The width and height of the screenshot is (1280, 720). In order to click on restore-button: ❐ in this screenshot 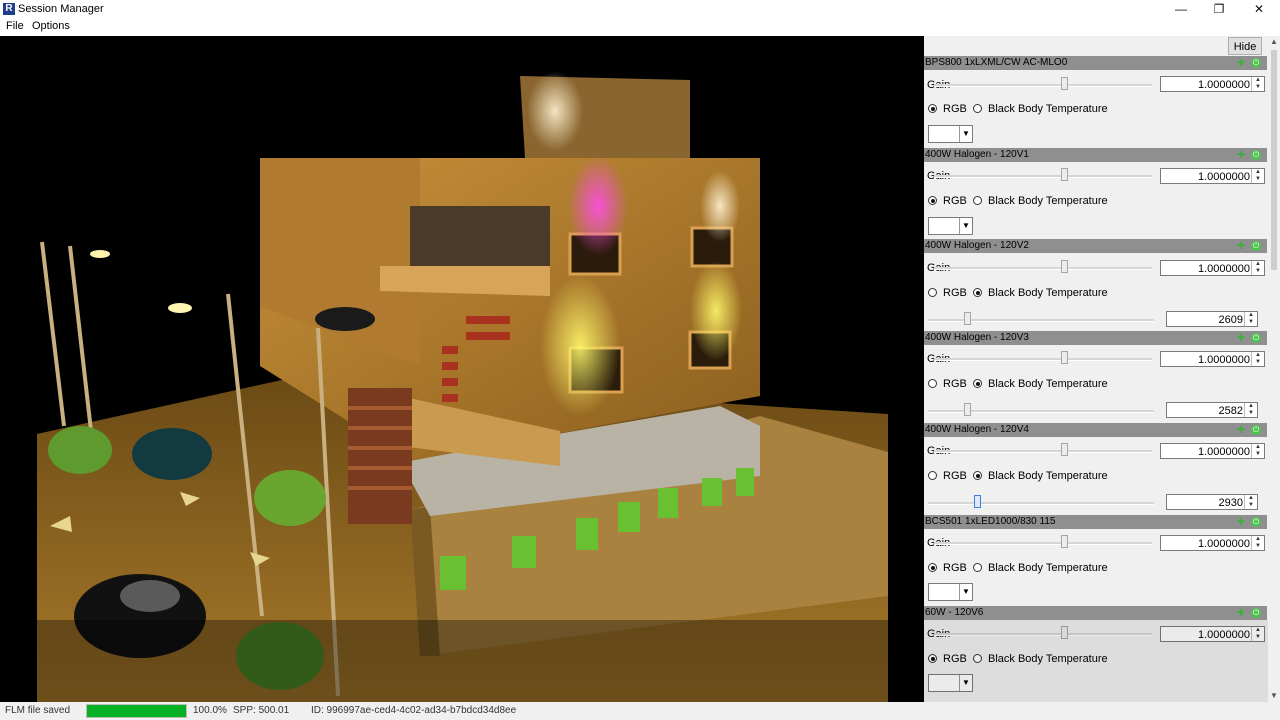, I will do `click(1219, 9)`.